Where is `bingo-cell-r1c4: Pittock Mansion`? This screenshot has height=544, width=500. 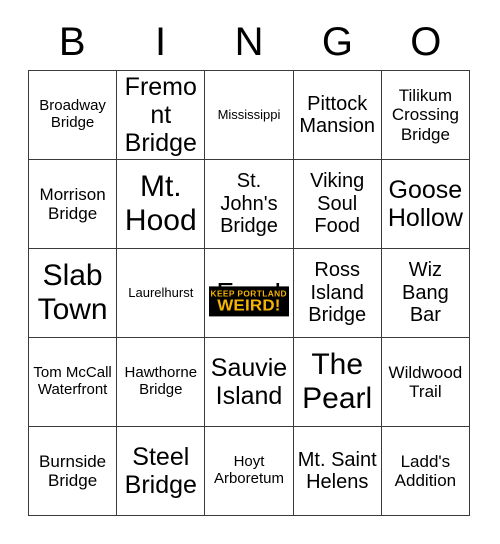 bingo-cell-r1c4: Pittock Mansion is located at coordinates (337, 115).